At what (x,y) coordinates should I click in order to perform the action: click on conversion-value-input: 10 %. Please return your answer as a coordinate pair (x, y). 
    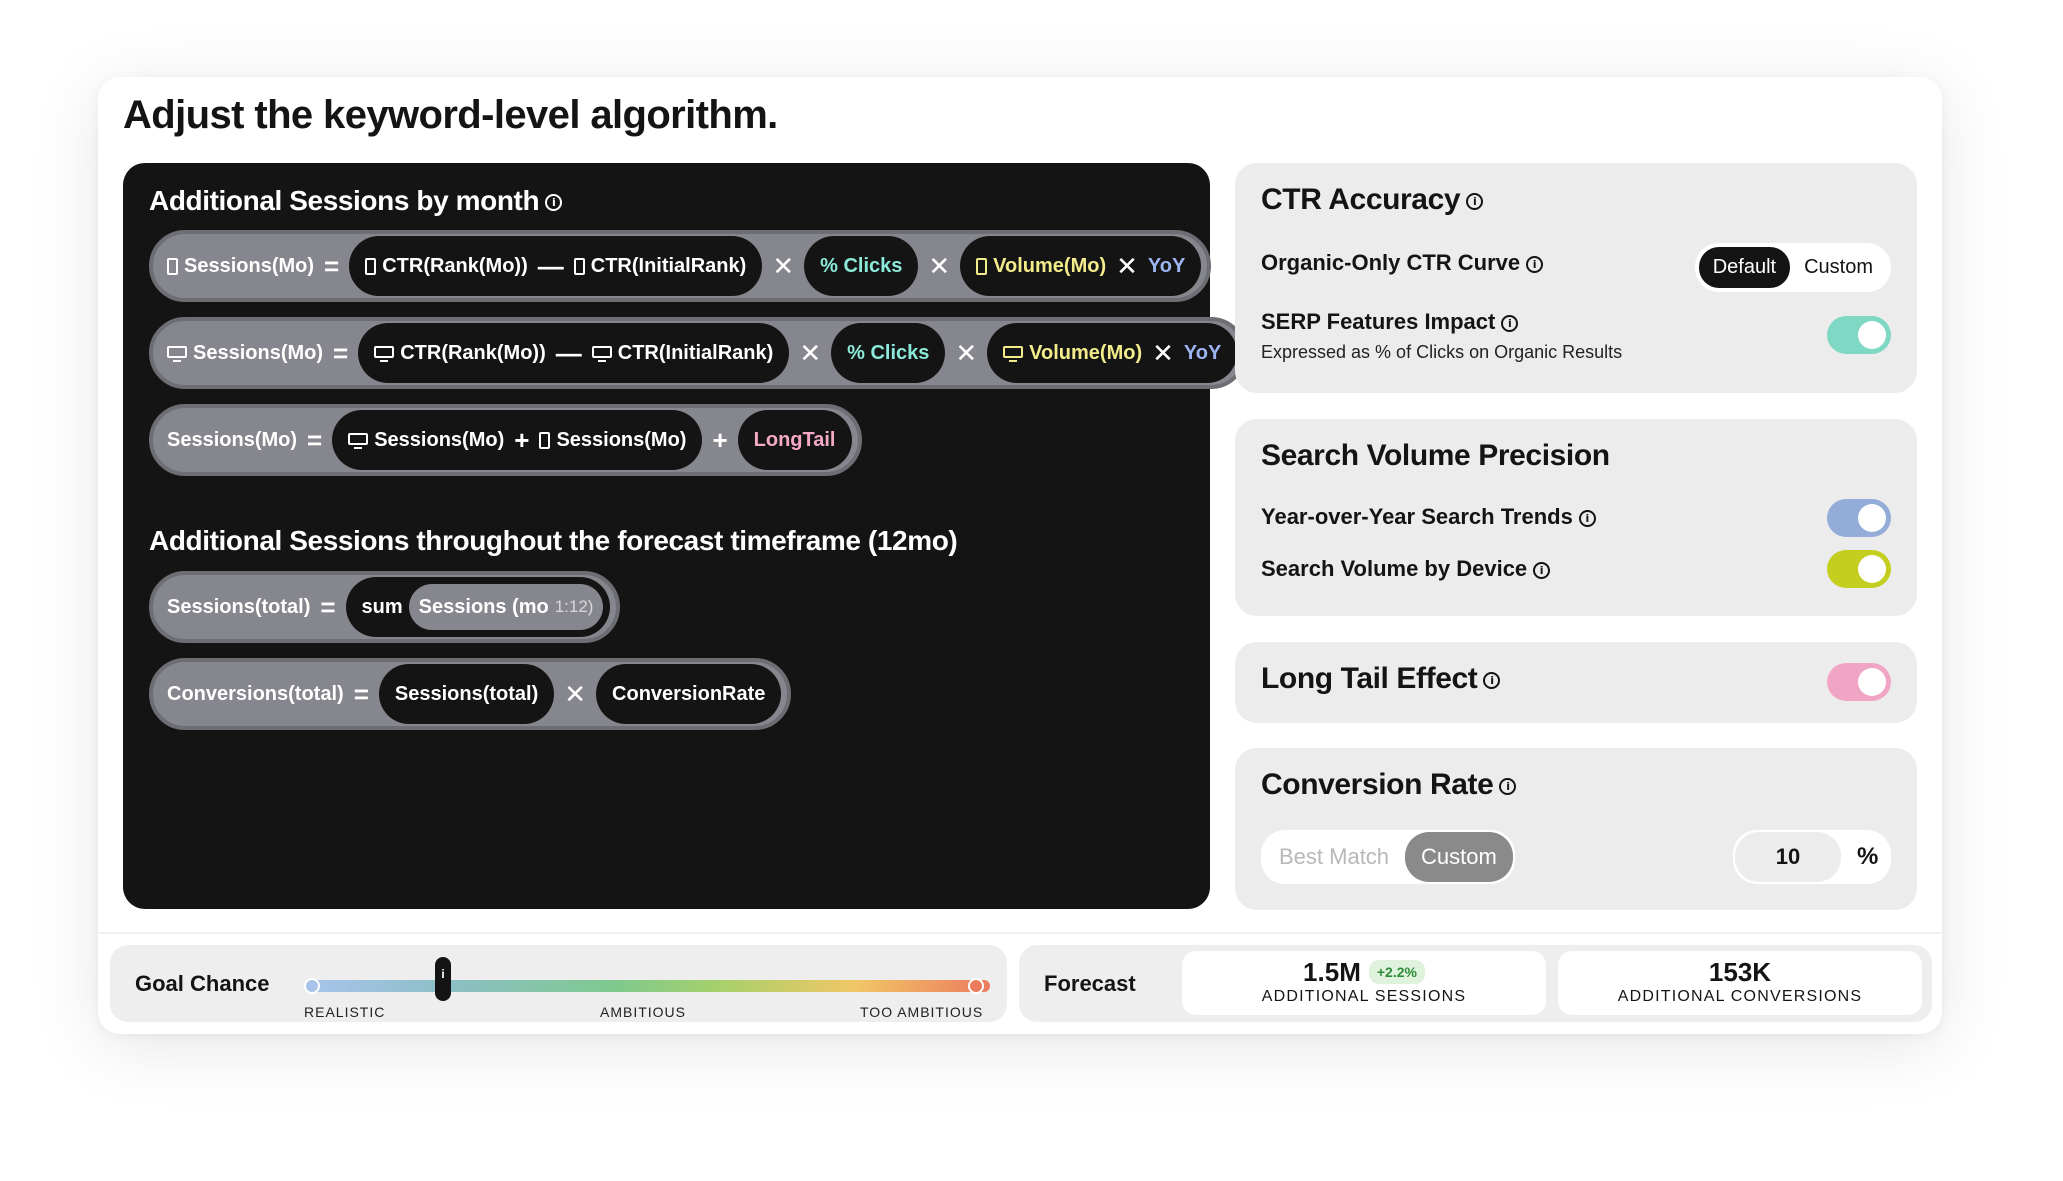
    Looking at the image, I should click on (1812, 857).